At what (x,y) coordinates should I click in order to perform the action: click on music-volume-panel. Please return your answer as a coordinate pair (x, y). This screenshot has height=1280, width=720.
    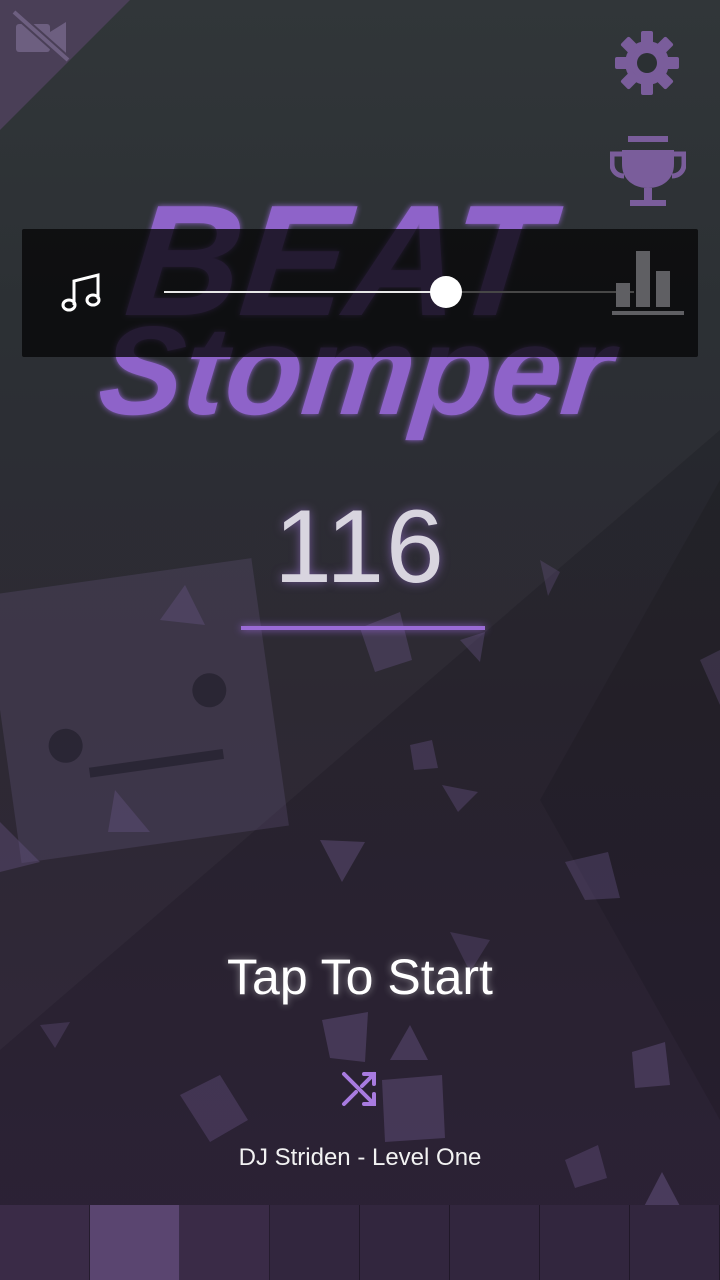
    Looking at the image, I should click on (360, 293).